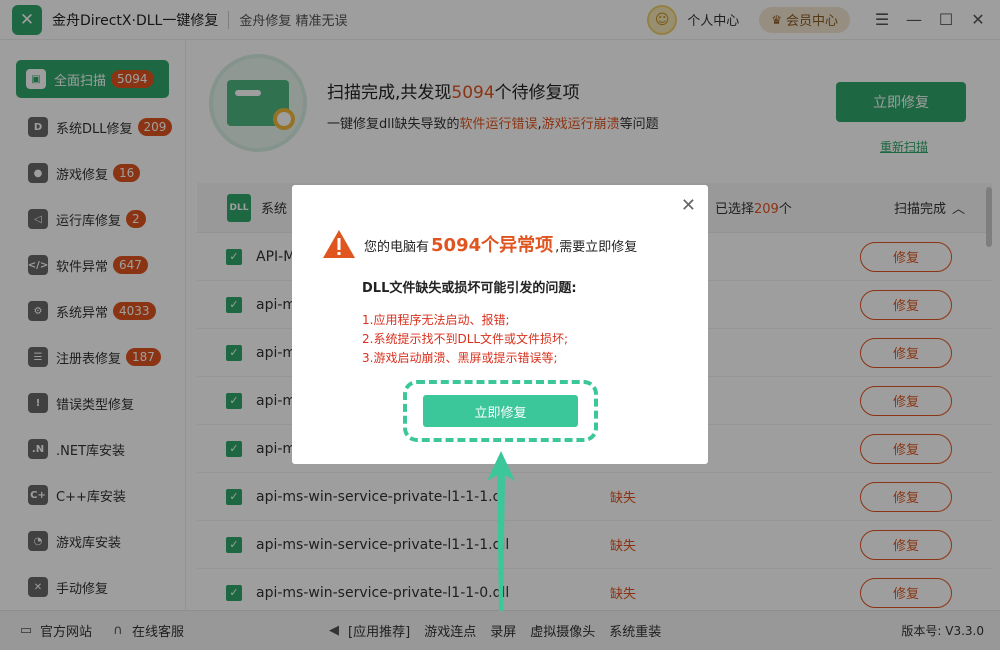 The height and width of the screenshot is (650, 1000). I want to click on close-icon: ✕, so click(688, 205).